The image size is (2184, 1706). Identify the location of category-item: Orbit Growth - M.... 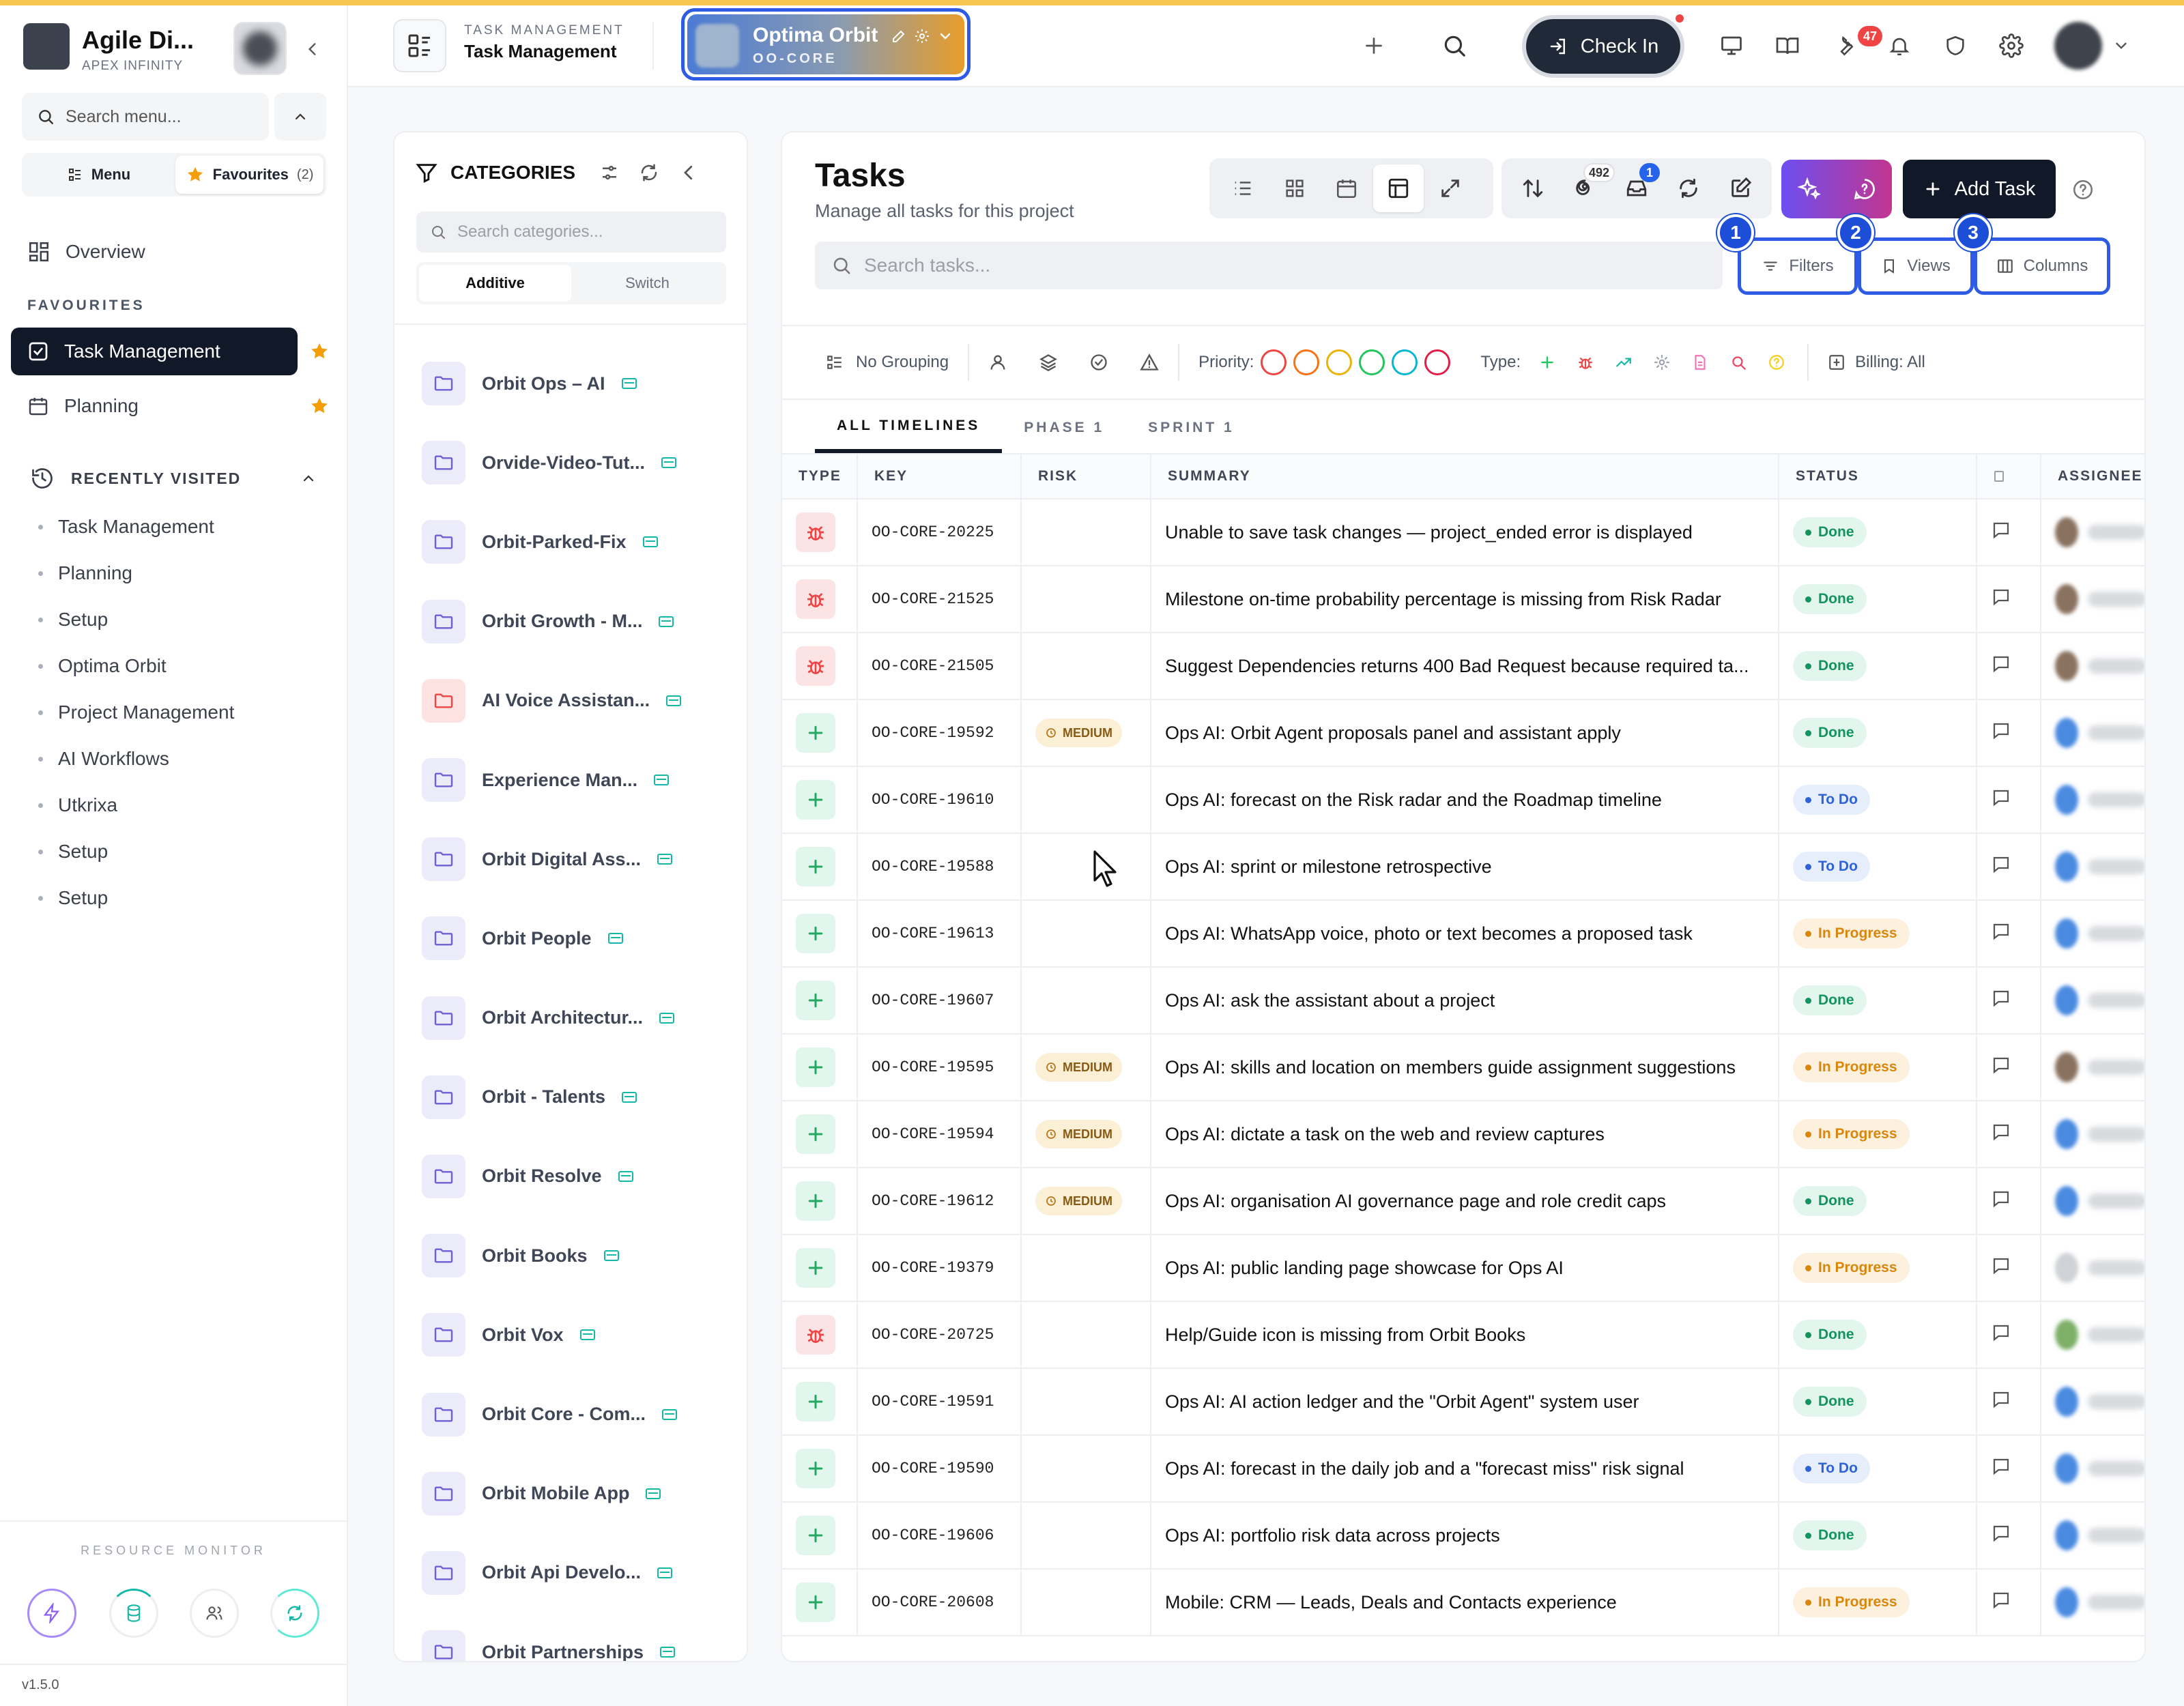
(579, 621).